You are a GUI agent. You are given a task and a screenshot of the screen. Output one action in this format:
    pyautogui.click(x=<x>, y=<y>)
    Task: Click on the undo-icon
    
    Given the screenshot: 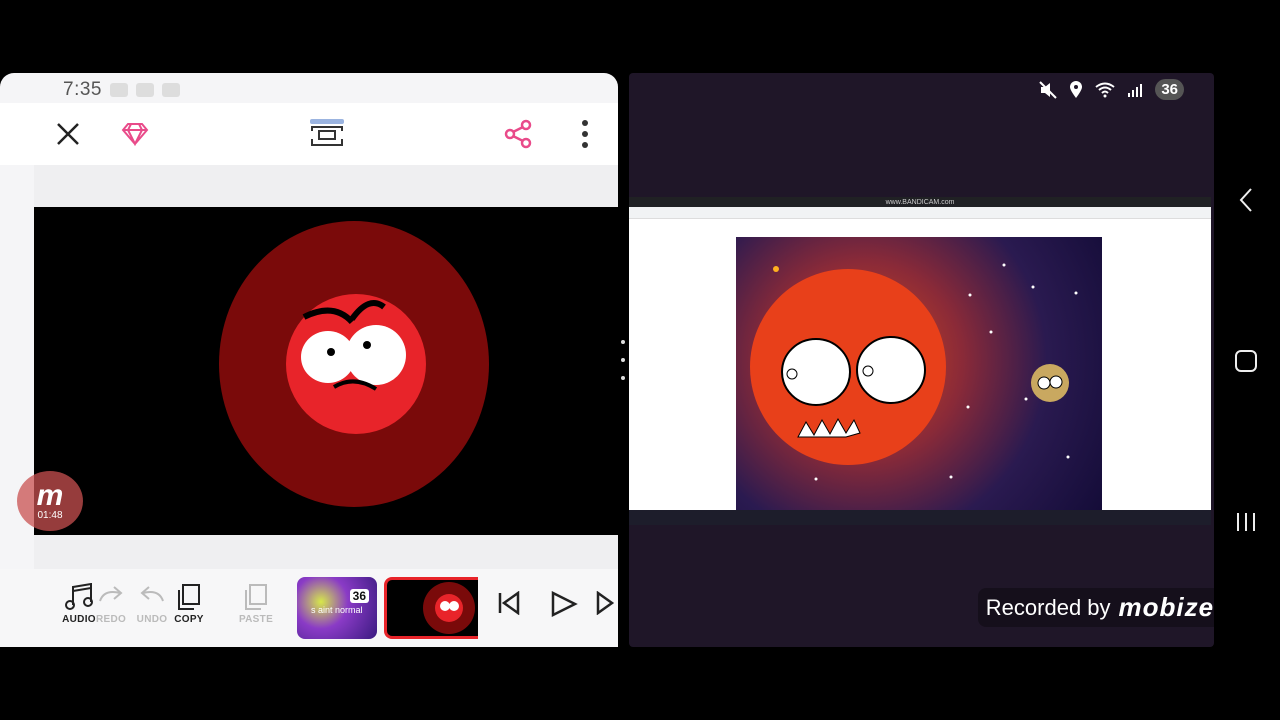 What is the action you would take?
    pyautogui.click(x=152, y=594)
    